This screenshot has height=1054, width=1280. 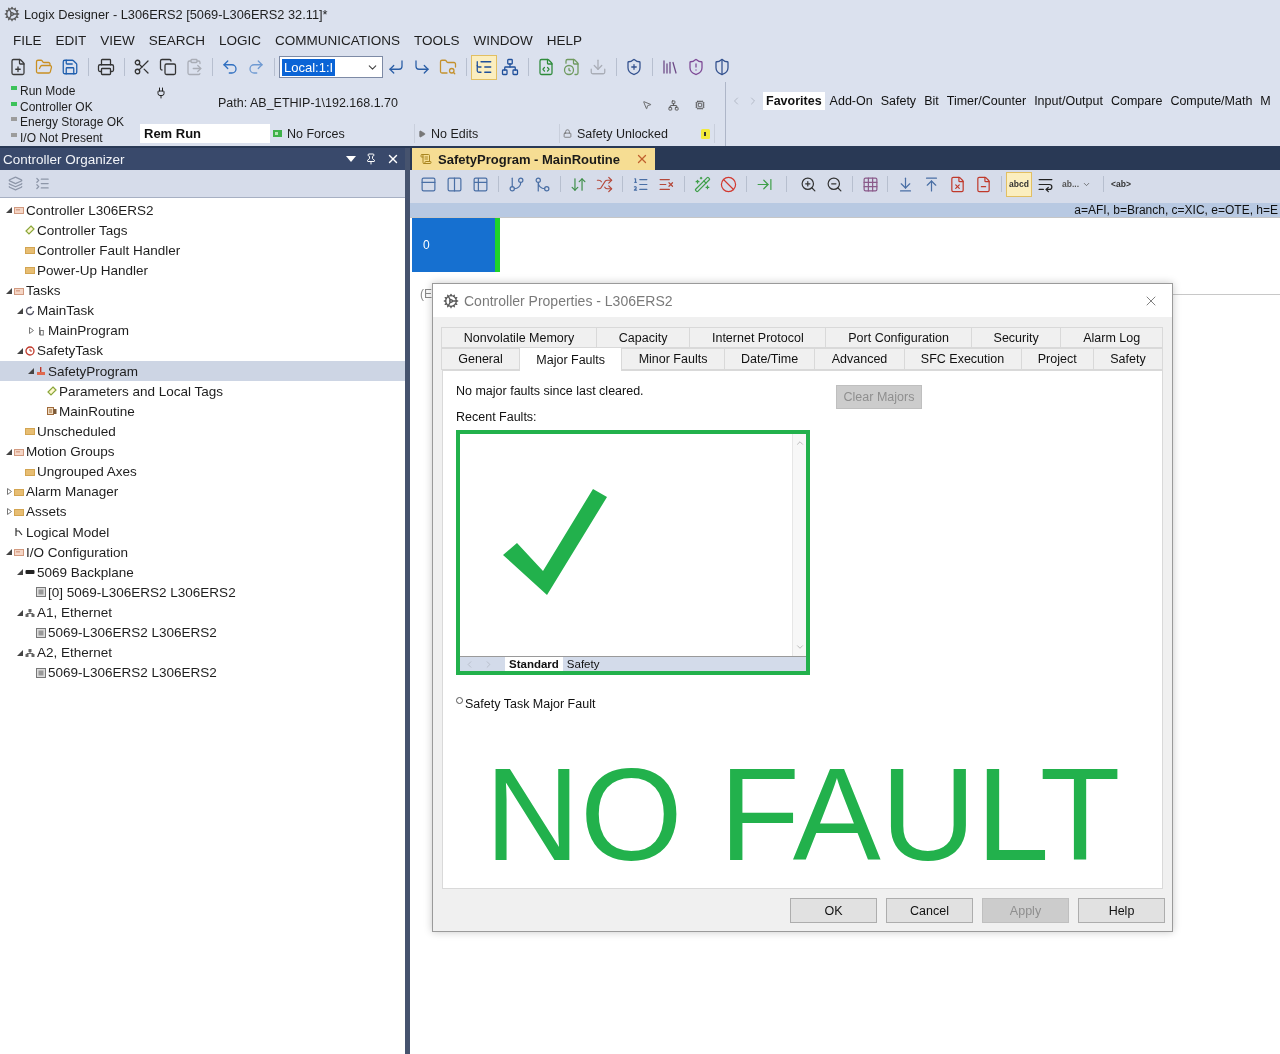 What do you see at coordinates (758, 337) in the screenshot?
I see `dialog-tab: Internet Protocol` at bounding box center [758, 337].